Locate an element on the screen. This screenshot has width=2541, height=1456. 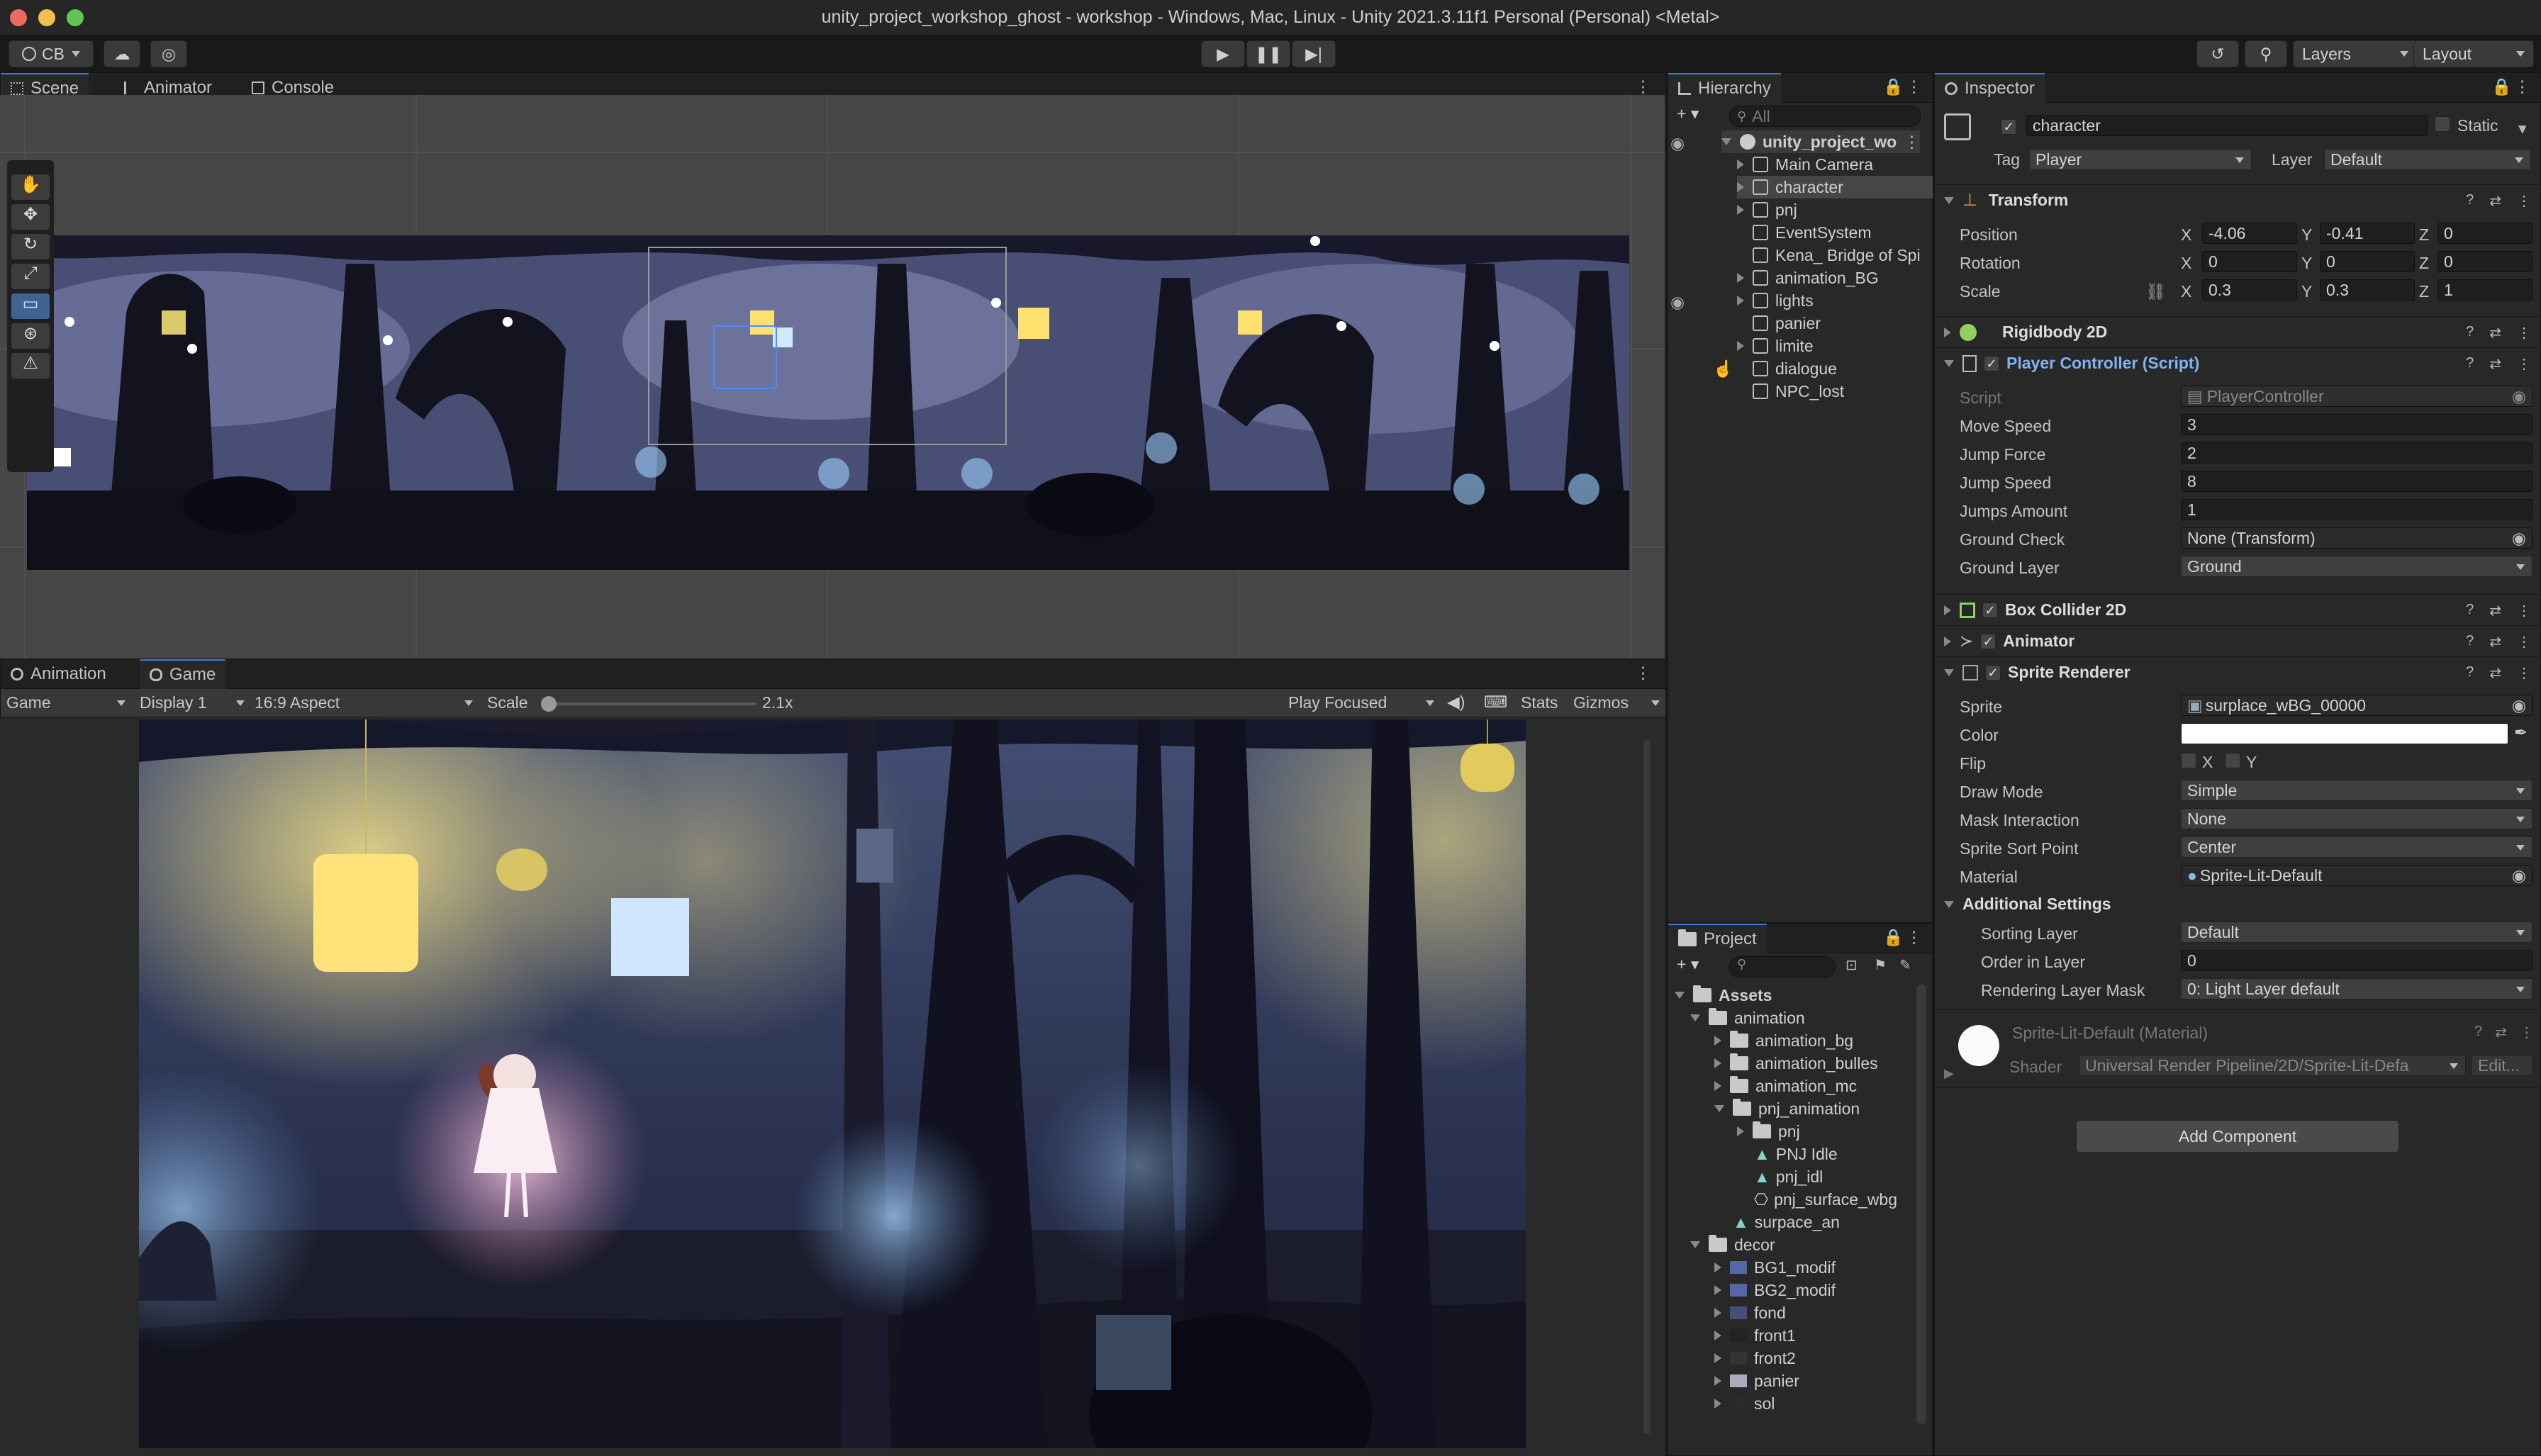
scale-tool-icon: ⤢ is located at coordinates (30, 276).